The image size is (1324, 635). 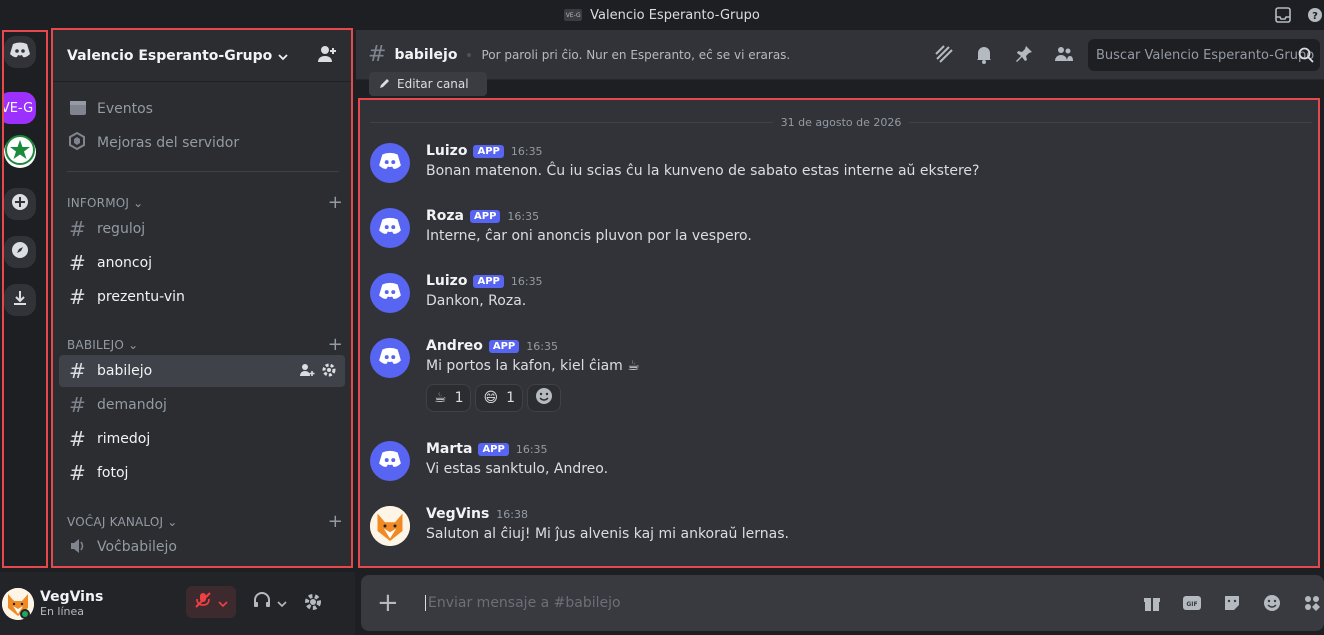 What do you see at coordinates (499, 398) in the screenshot?
I see `reaction-grin: 😄 1` at bounding box center [499, 398].